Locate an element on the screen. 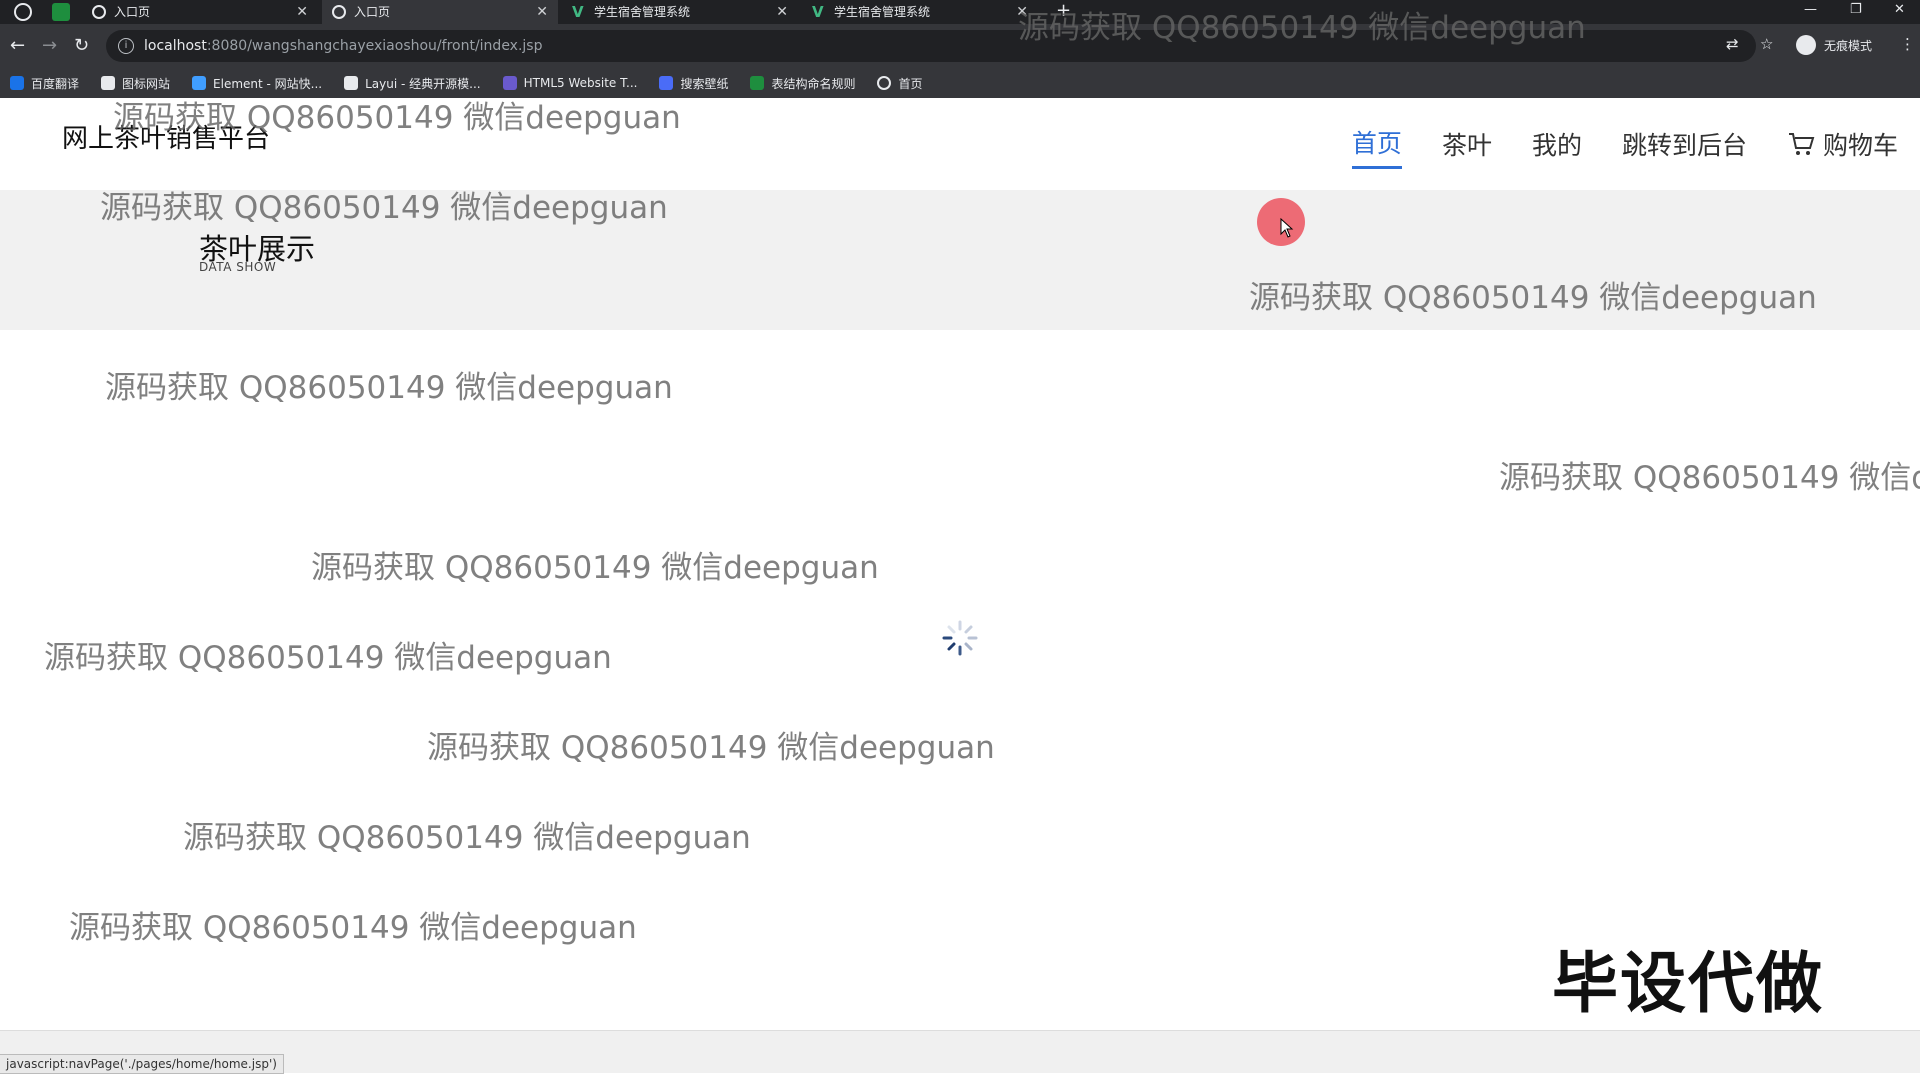 The height and width of the screenshot is (1074, 1920). info-icon: i is located at coordinates (126, 46).